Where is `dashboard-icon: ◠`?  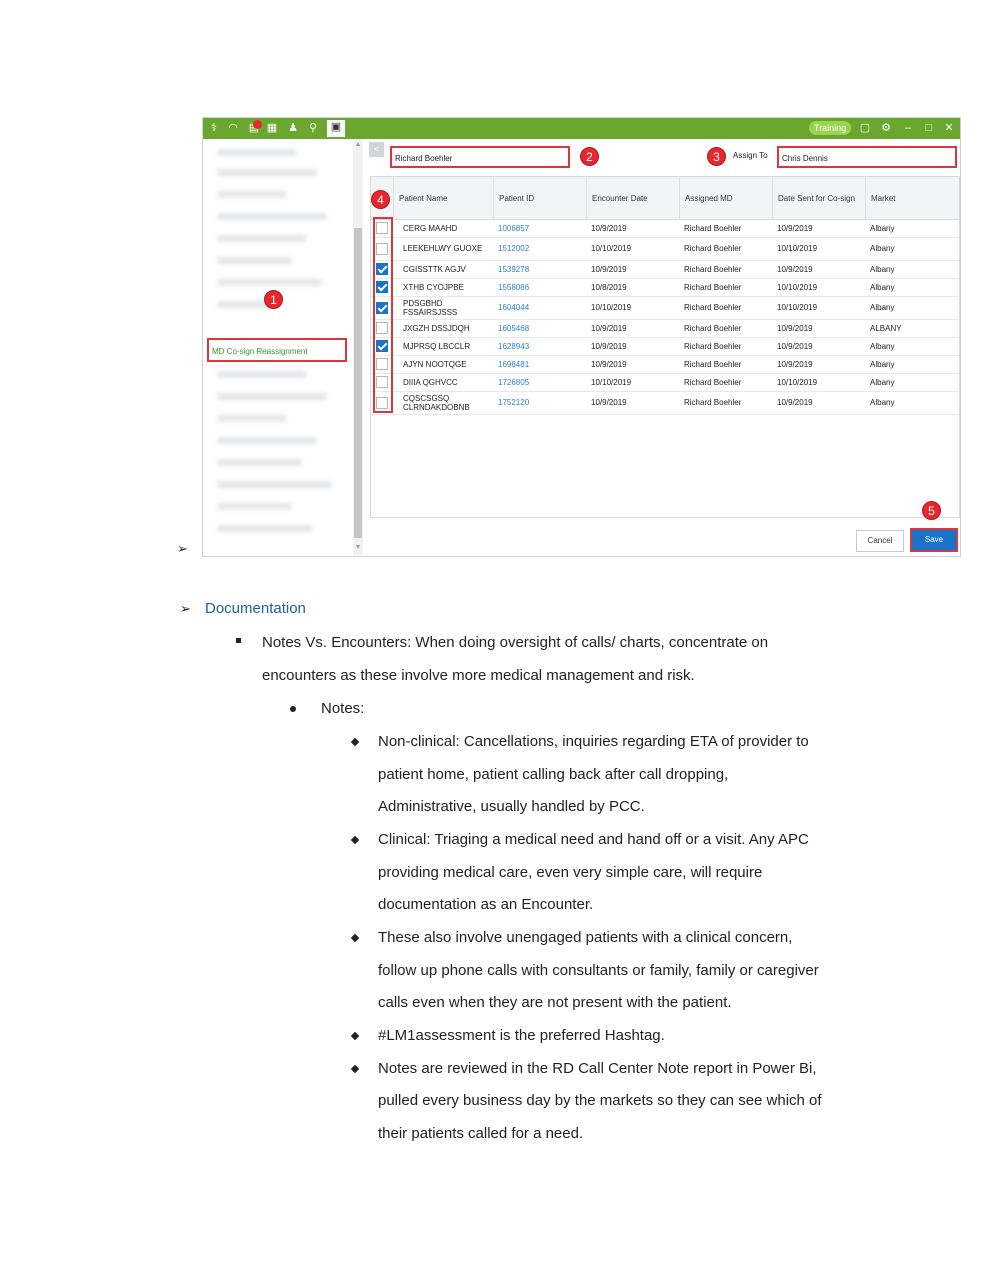 dashboard-icon: ◠ is located at coordinates (233, 128).